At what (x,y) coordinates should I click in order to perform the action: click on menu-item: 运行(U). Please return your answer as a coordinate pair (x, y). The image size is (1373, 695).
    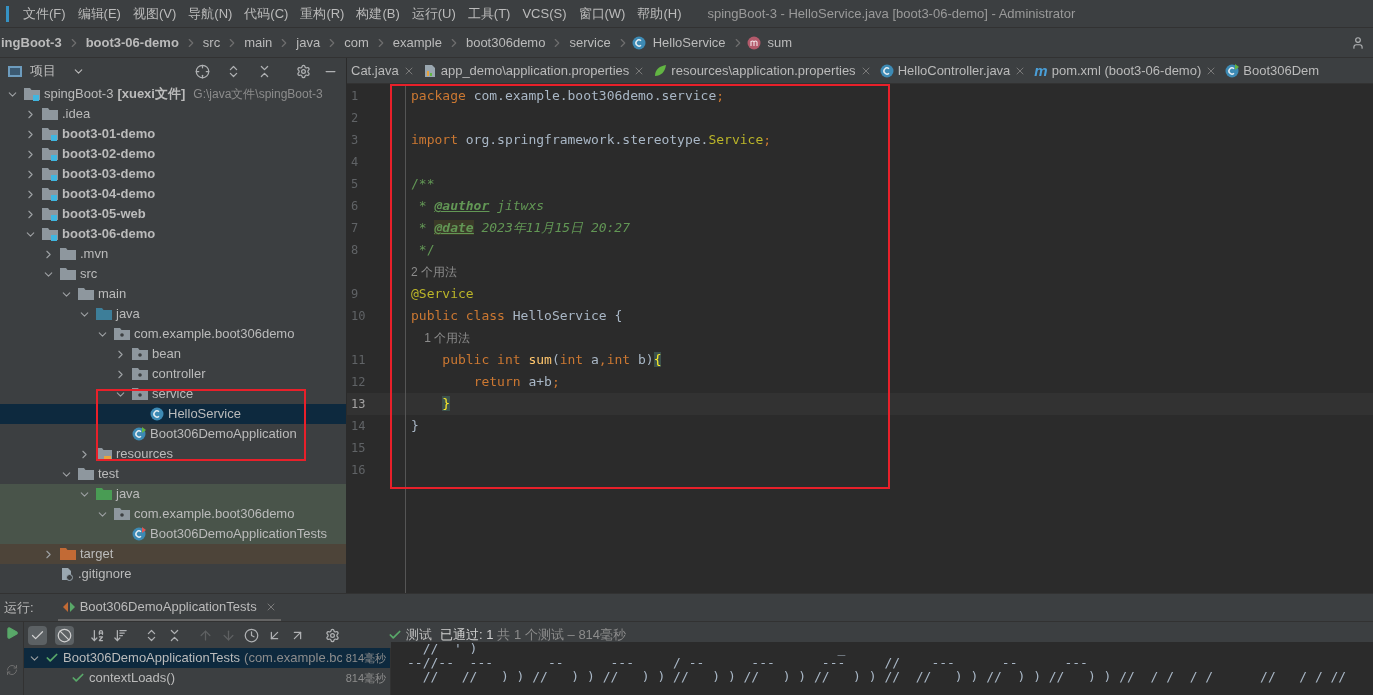
    Looking at the image, I should click on (433, 13).